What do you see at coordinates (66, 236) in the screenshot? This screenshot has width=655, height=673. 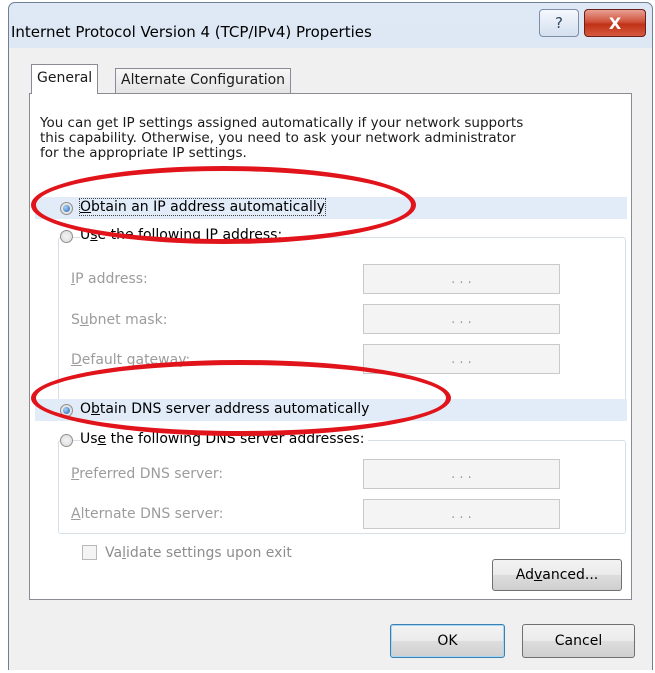 I see `ip-manual-radio` at bounding box center [66, 236].